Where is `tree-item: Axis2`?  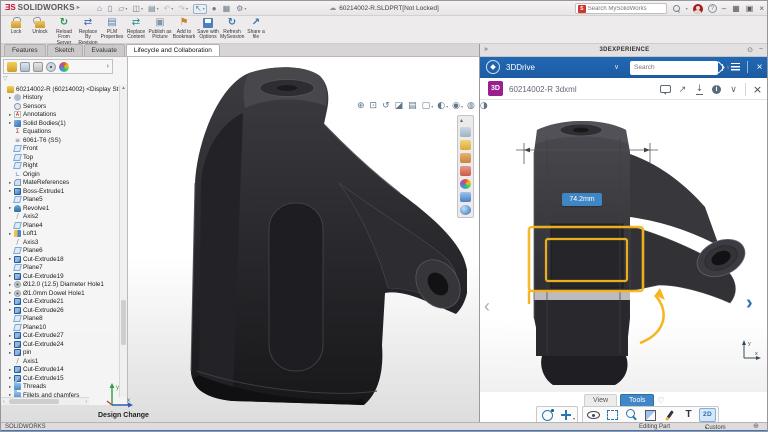 tree-item: Axis2 is located at coordinates (60, 217).